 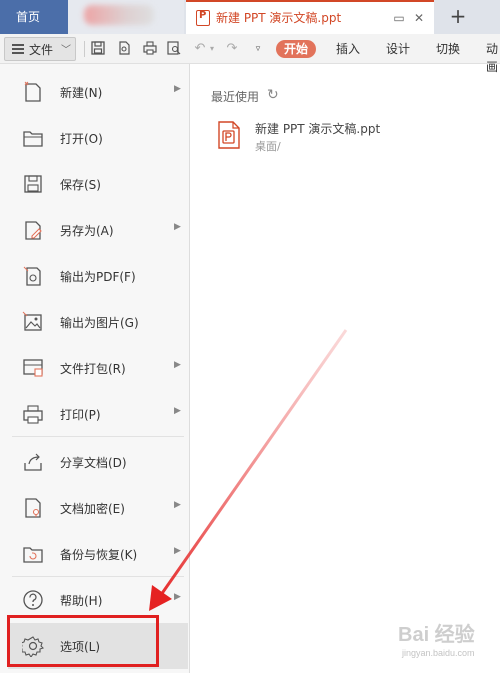 I want to click on chevron-down-icon: ▾, so click(x=212, y=49).